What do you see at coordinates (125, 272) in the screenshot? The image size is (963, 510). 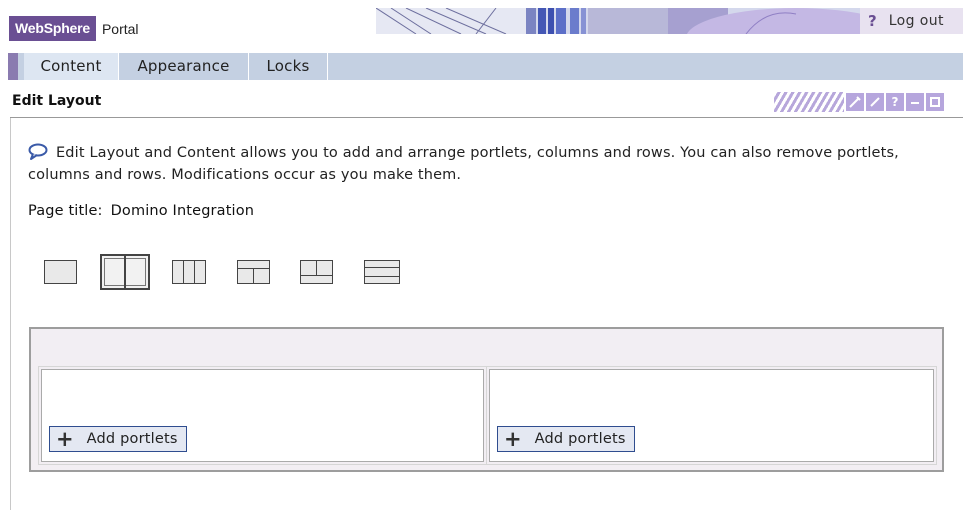 I see `two-column-layout-icon` at bounding box center [125, 272].